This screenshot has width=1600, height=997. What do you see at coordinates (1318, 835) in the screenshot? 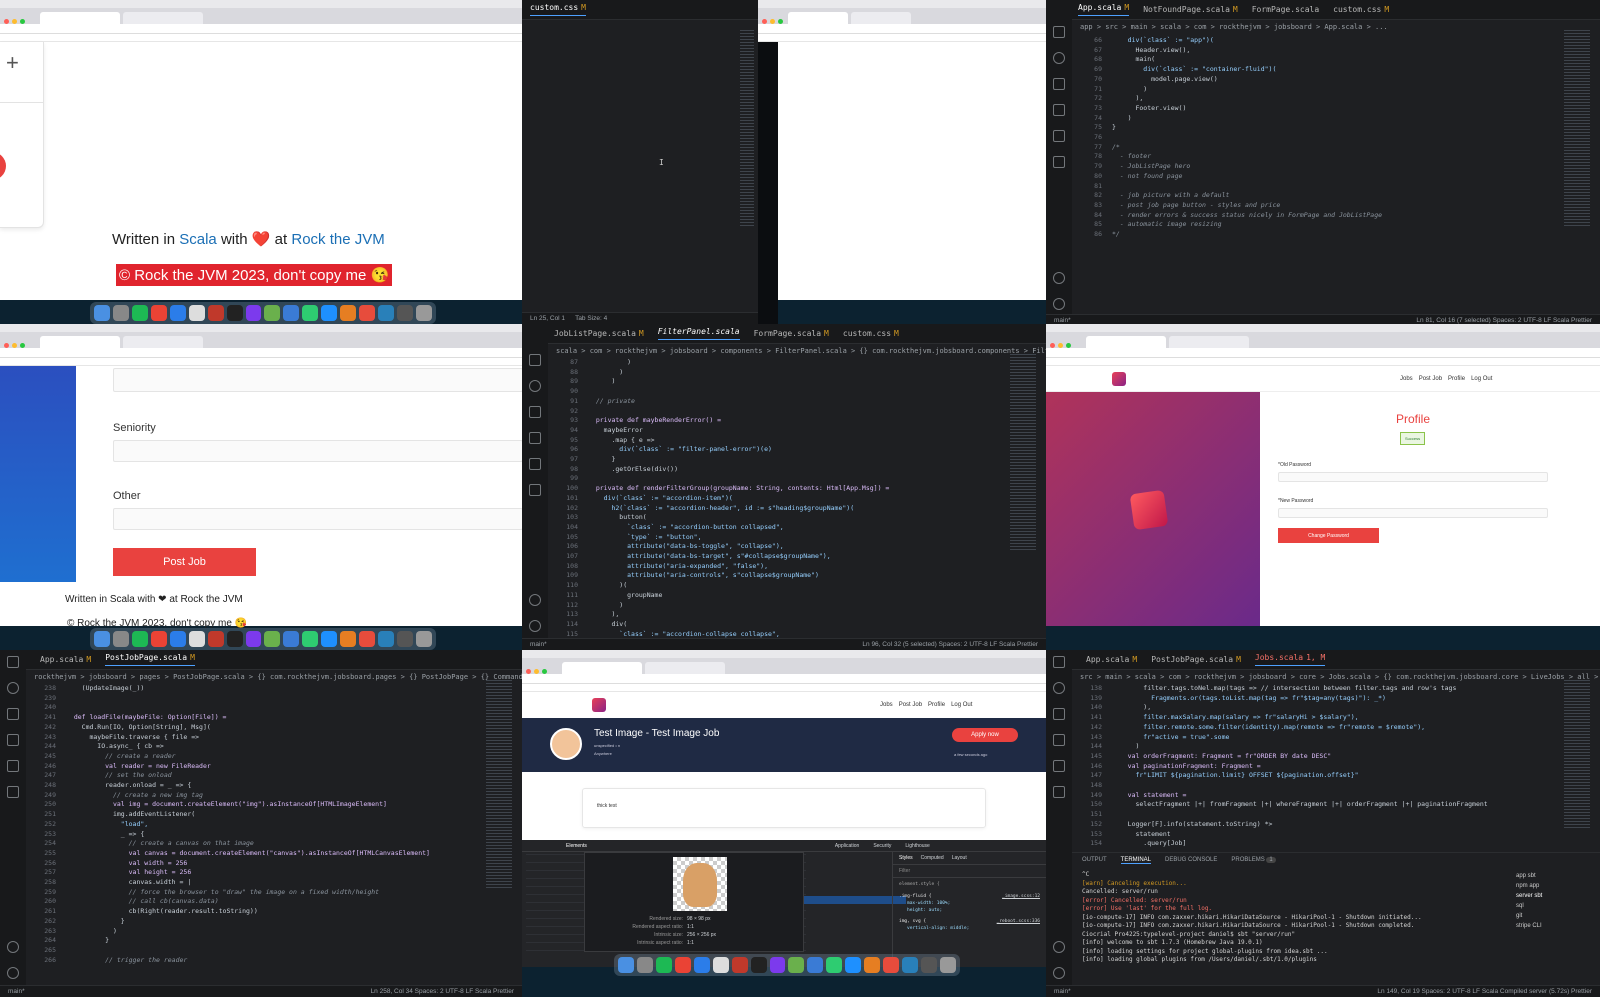
I see `code-line: 153 statement` at bounding box center [1318, 835].